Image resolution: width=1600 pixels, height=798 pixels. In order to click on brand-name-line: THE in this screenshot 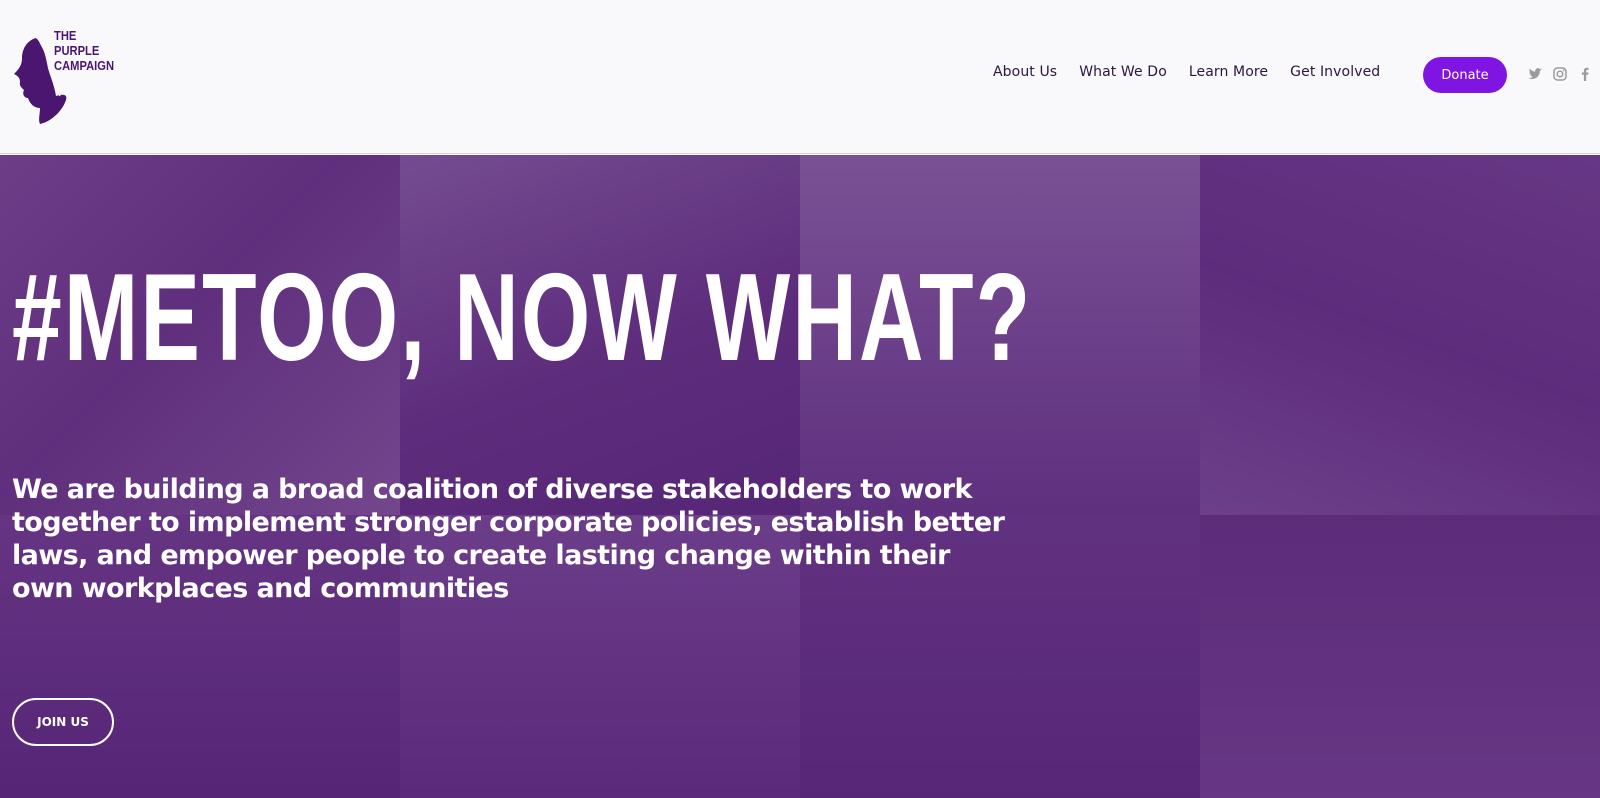, I will do `click(65, 35)`.